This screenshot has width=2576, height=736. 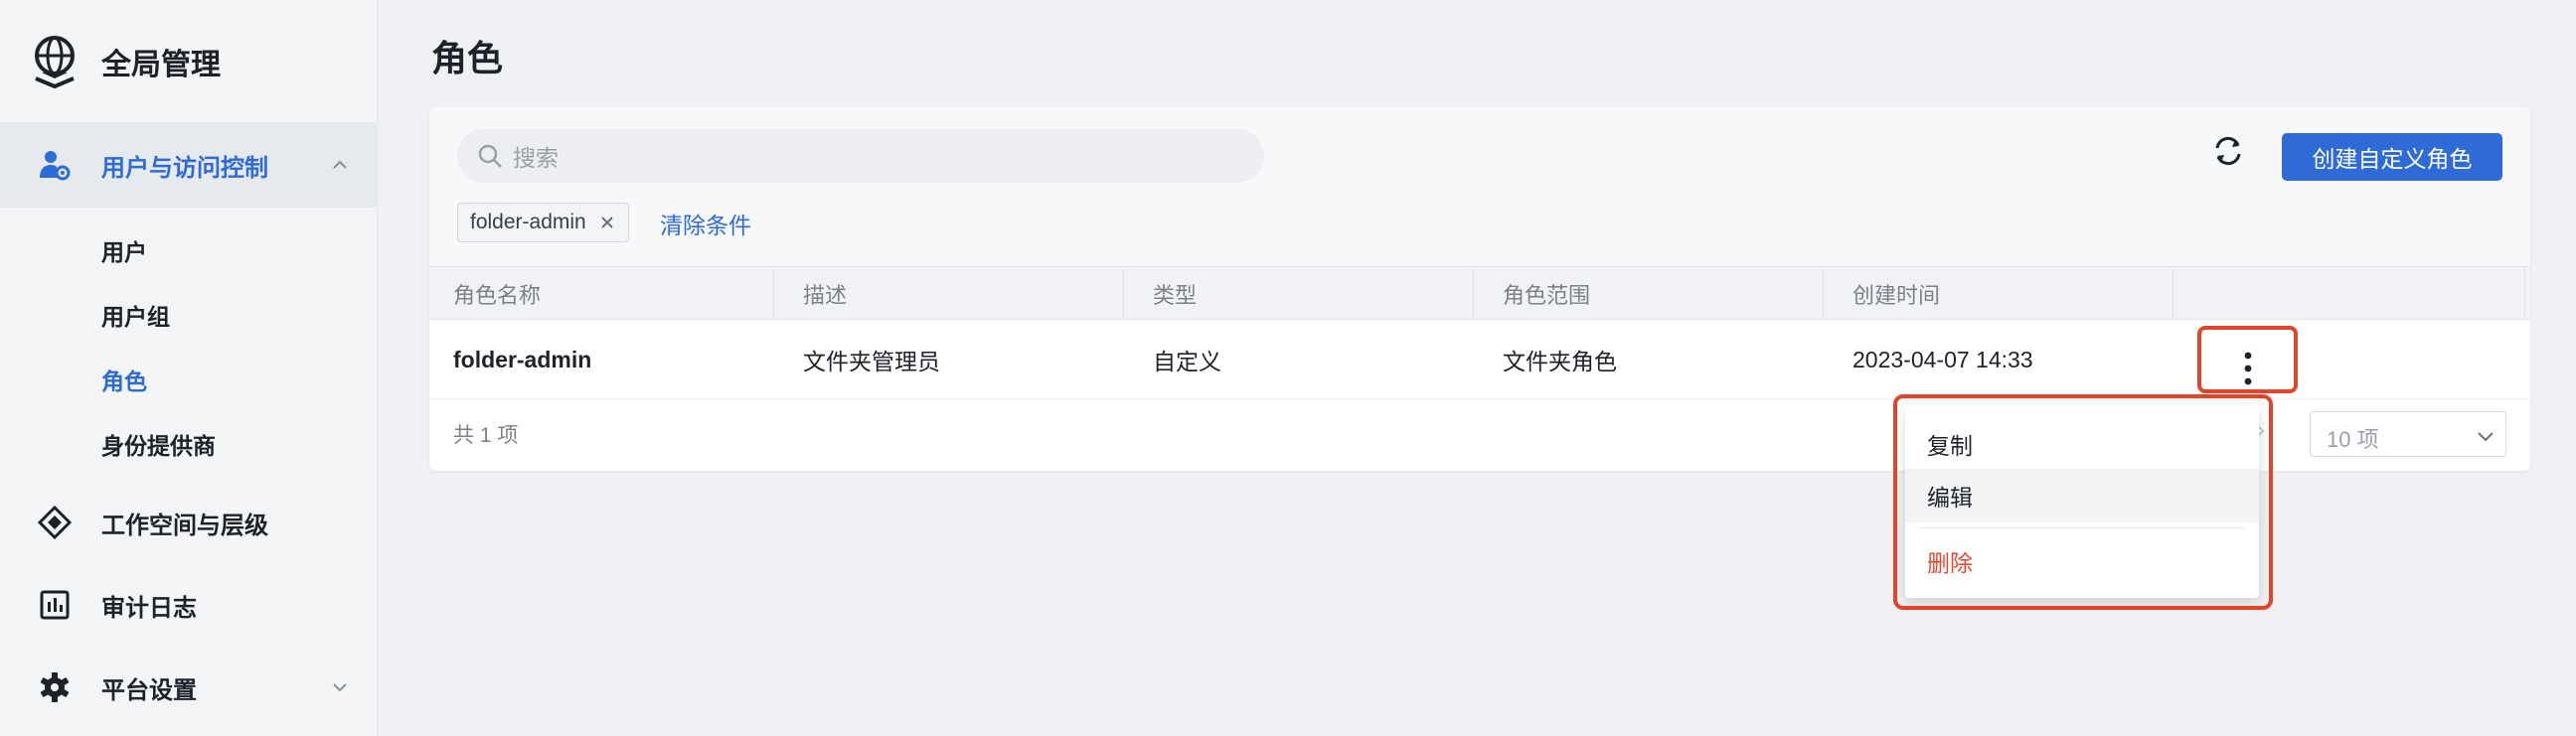 I want to click on column-header-name: 角色名称, so click(x=497, y=294).